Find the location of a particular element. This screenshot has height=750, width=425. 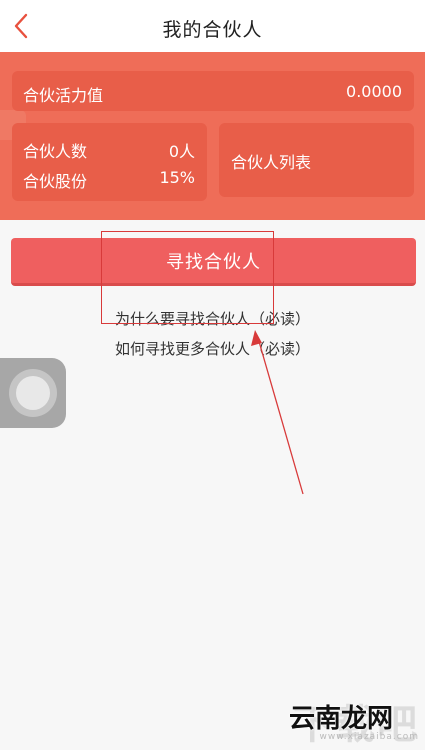

partner-stats-card: 合伙人数 0人 合伙股份 15% is located at coordinates (109, 162).